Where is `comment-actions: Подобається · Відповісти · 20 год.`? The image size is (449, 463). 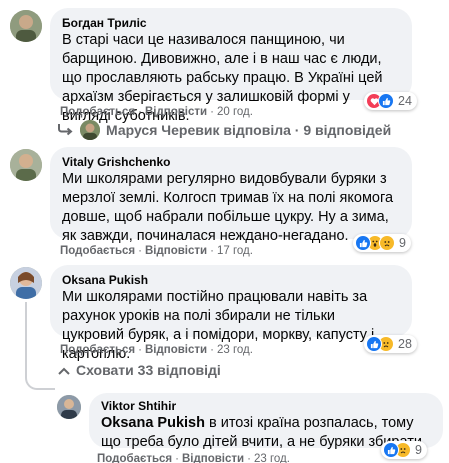
comment-actions: Подобається · Відповісти · 20 год. is located at coordinates (156, 112).